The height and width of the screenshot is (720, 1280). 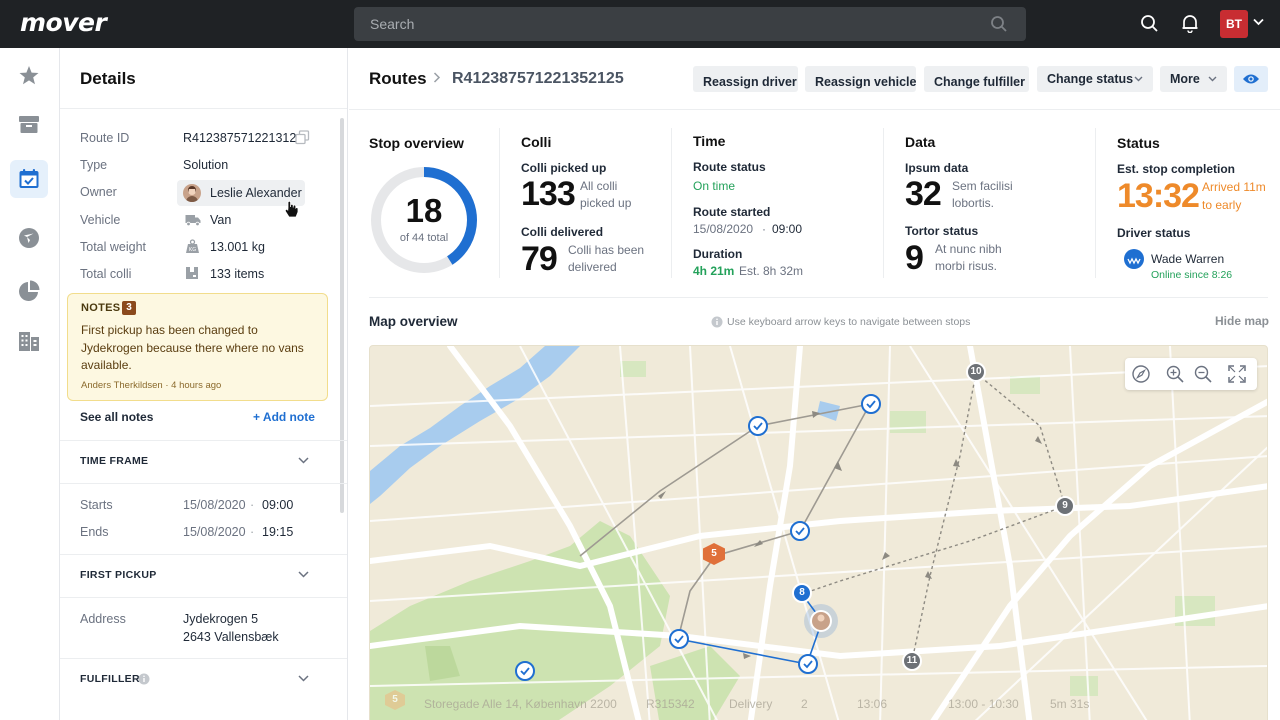 What do you see at coordinates (1242, 321) in the screenshot?
I see `hide-map-link: Hide map` at bounding box center [1242, 321].